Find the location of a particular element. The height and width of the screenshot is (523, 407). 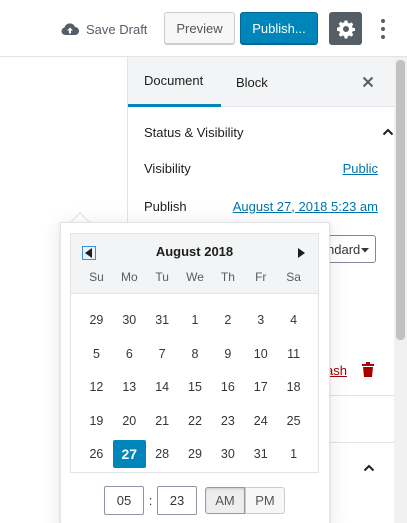

calendar-week: 12 13 14 15 16 17 18 is located at coordinates (195, 390).